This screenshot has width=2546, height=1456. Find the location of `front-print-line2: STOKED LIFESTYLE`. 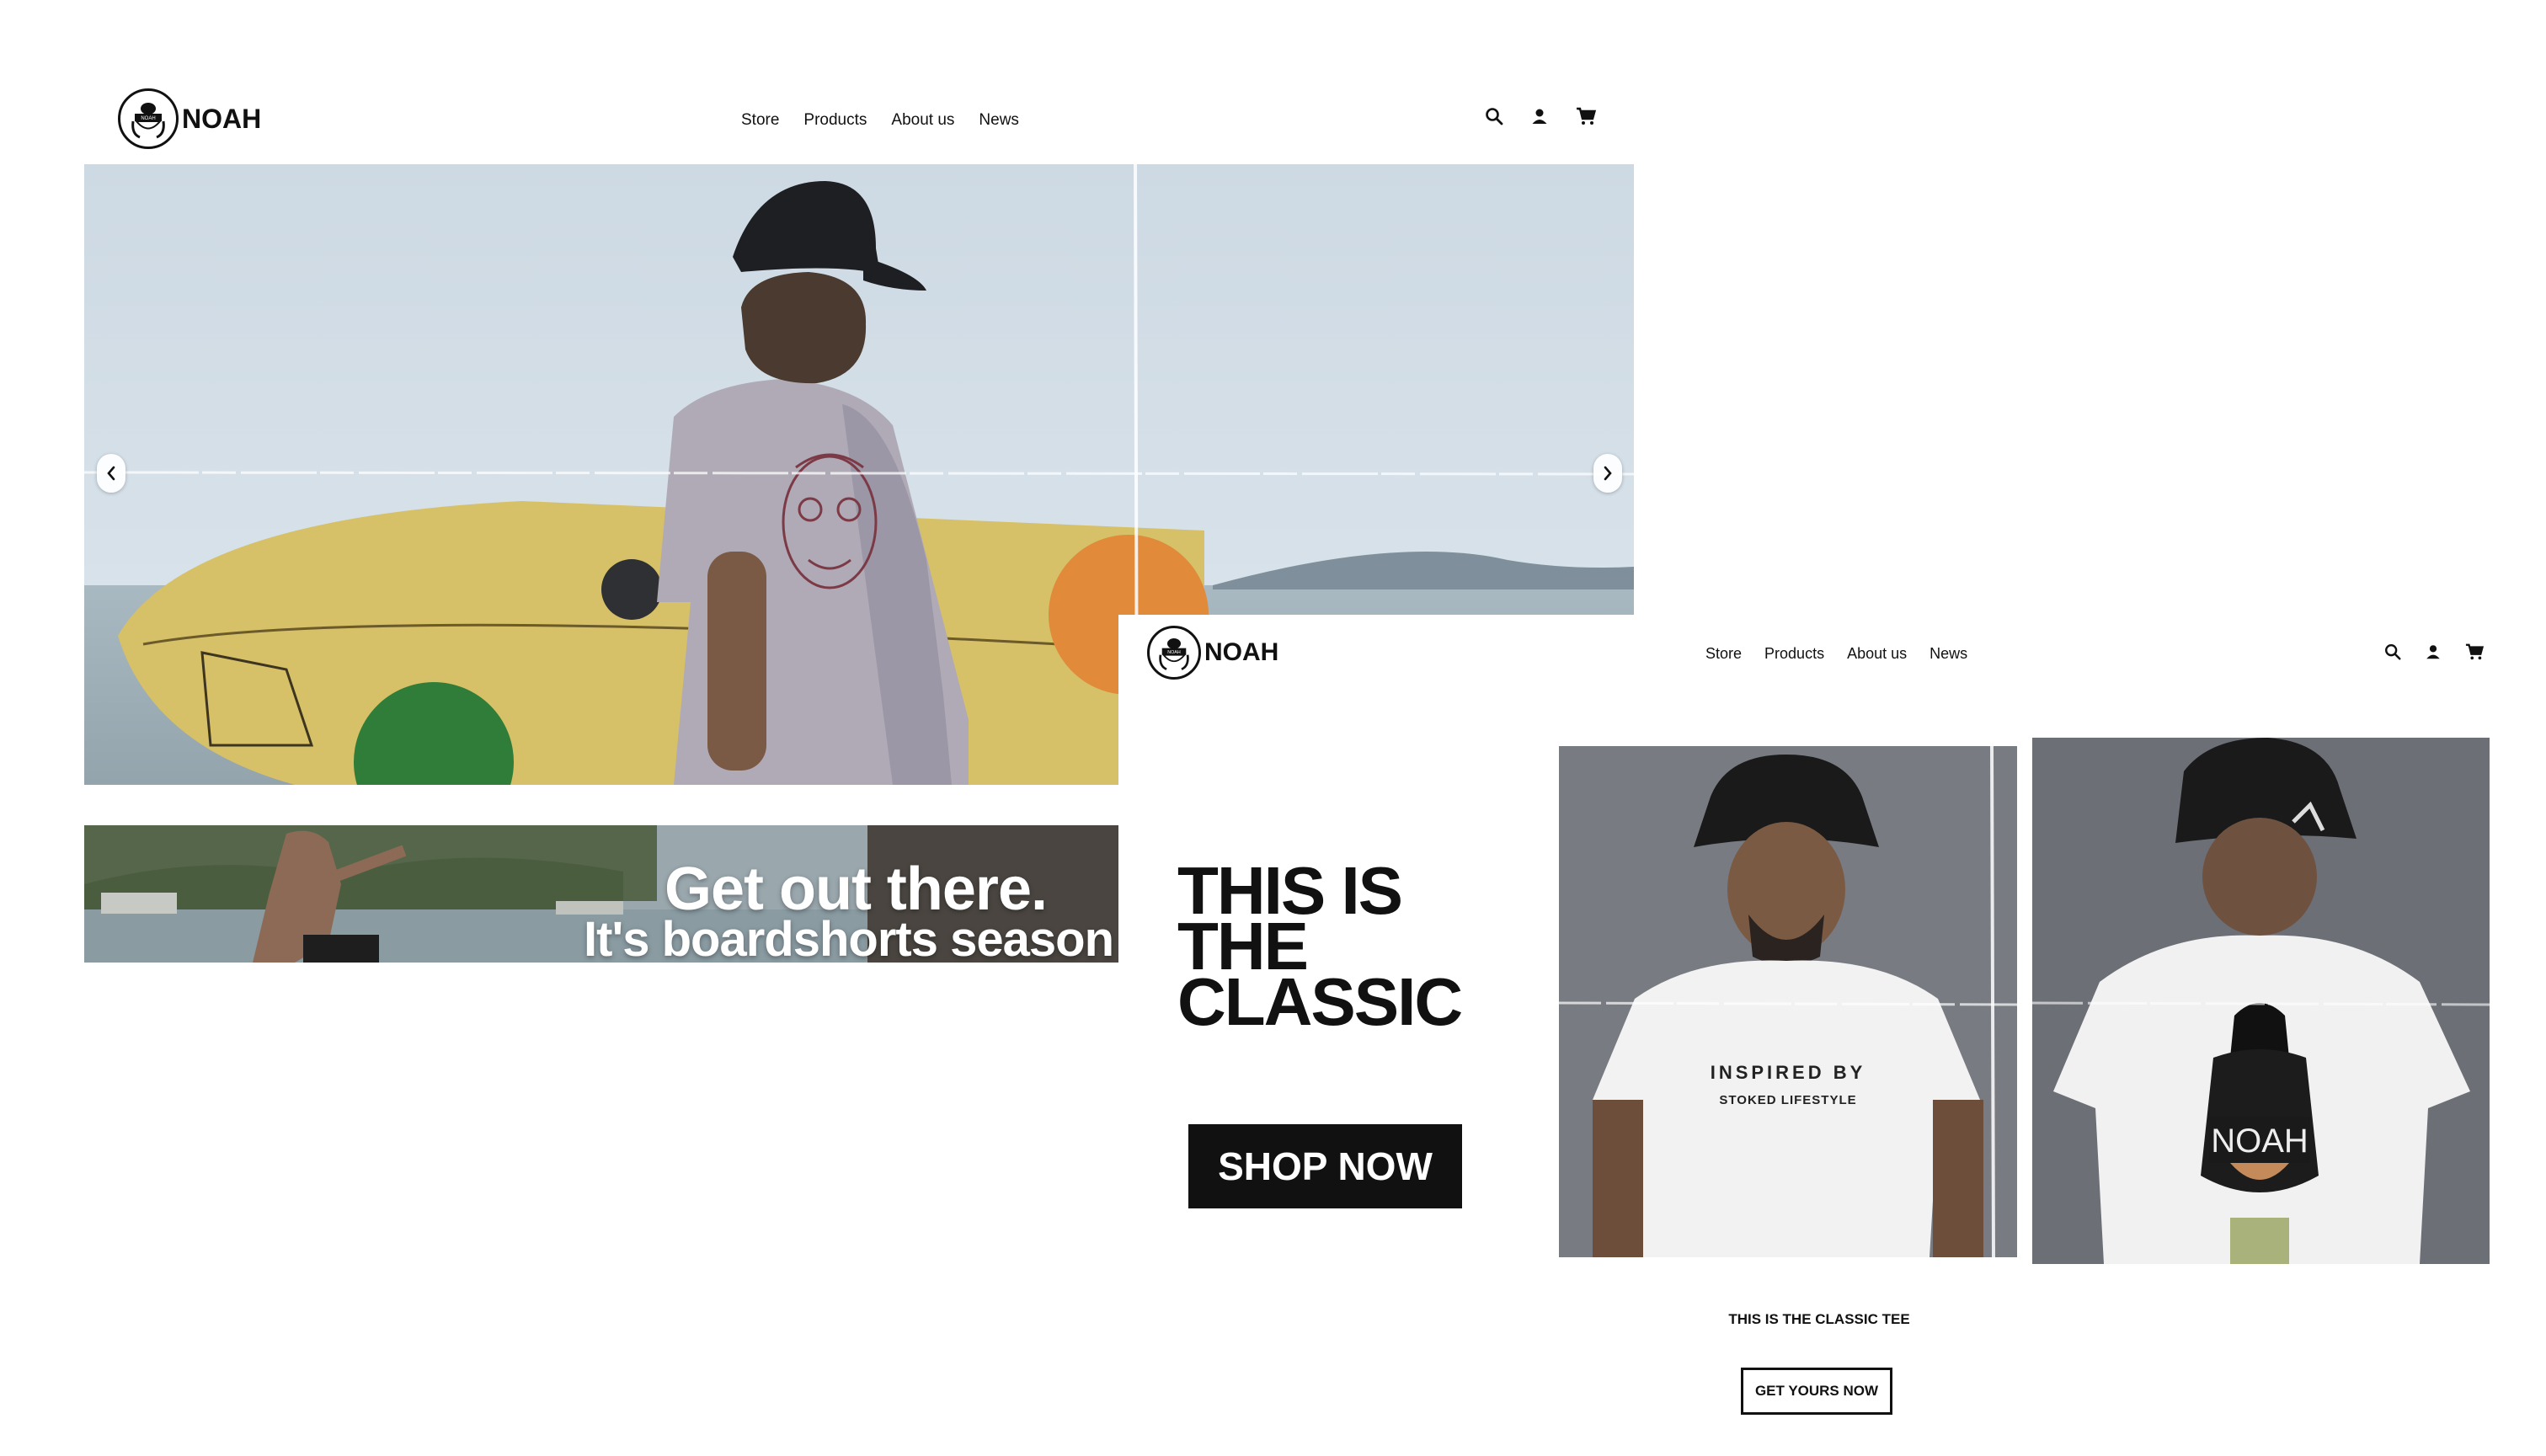

front-print-line2: STOKED LIFESTYLE is located at coordinates (1787, 1100).